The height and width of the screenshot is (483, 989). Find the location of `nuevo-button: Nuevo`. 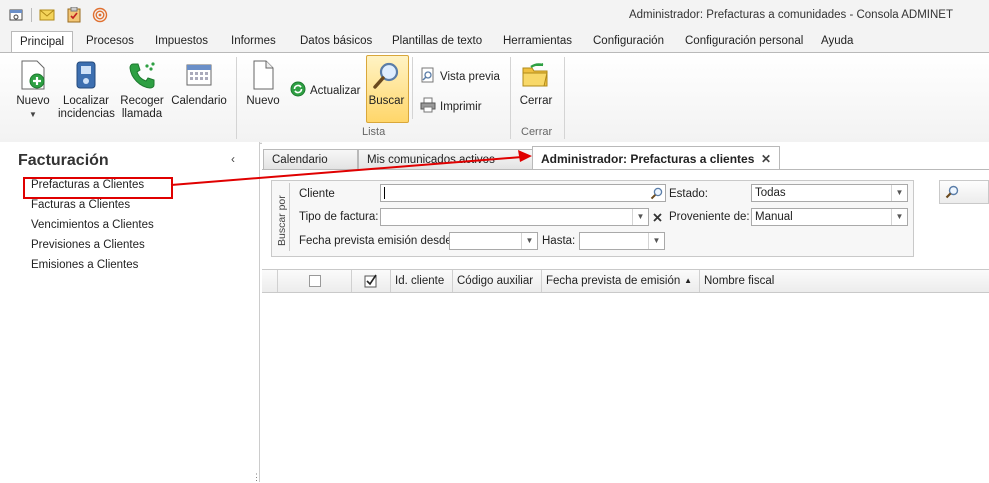

nuevo-button: Nuevo is located at coordinates (263, 83).